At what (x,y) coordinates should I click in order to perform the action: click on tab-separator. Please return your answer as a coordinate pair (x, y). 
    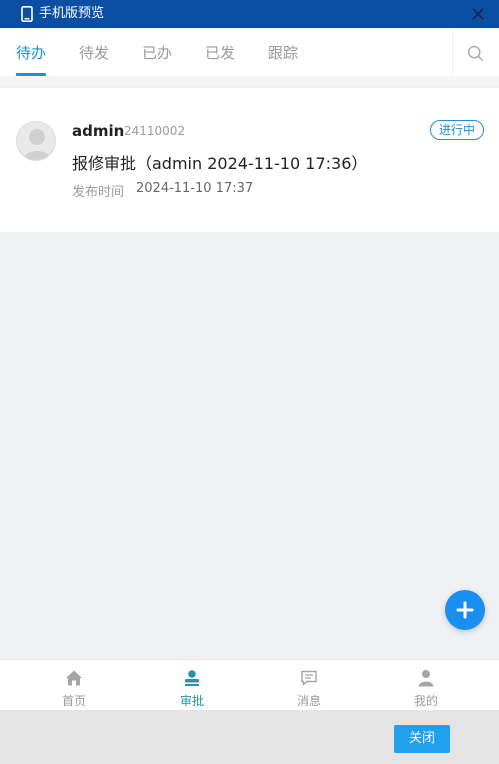
    Looking at the image, I should click on (249, 81).